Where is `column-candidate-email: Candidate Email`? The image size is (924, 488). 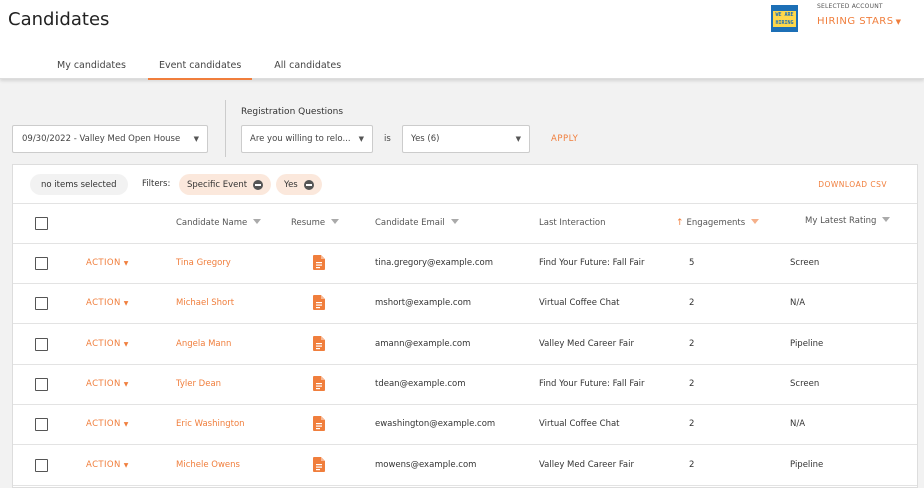 column-candidate-email: Candidate Email is located at coordinates (417, 223).